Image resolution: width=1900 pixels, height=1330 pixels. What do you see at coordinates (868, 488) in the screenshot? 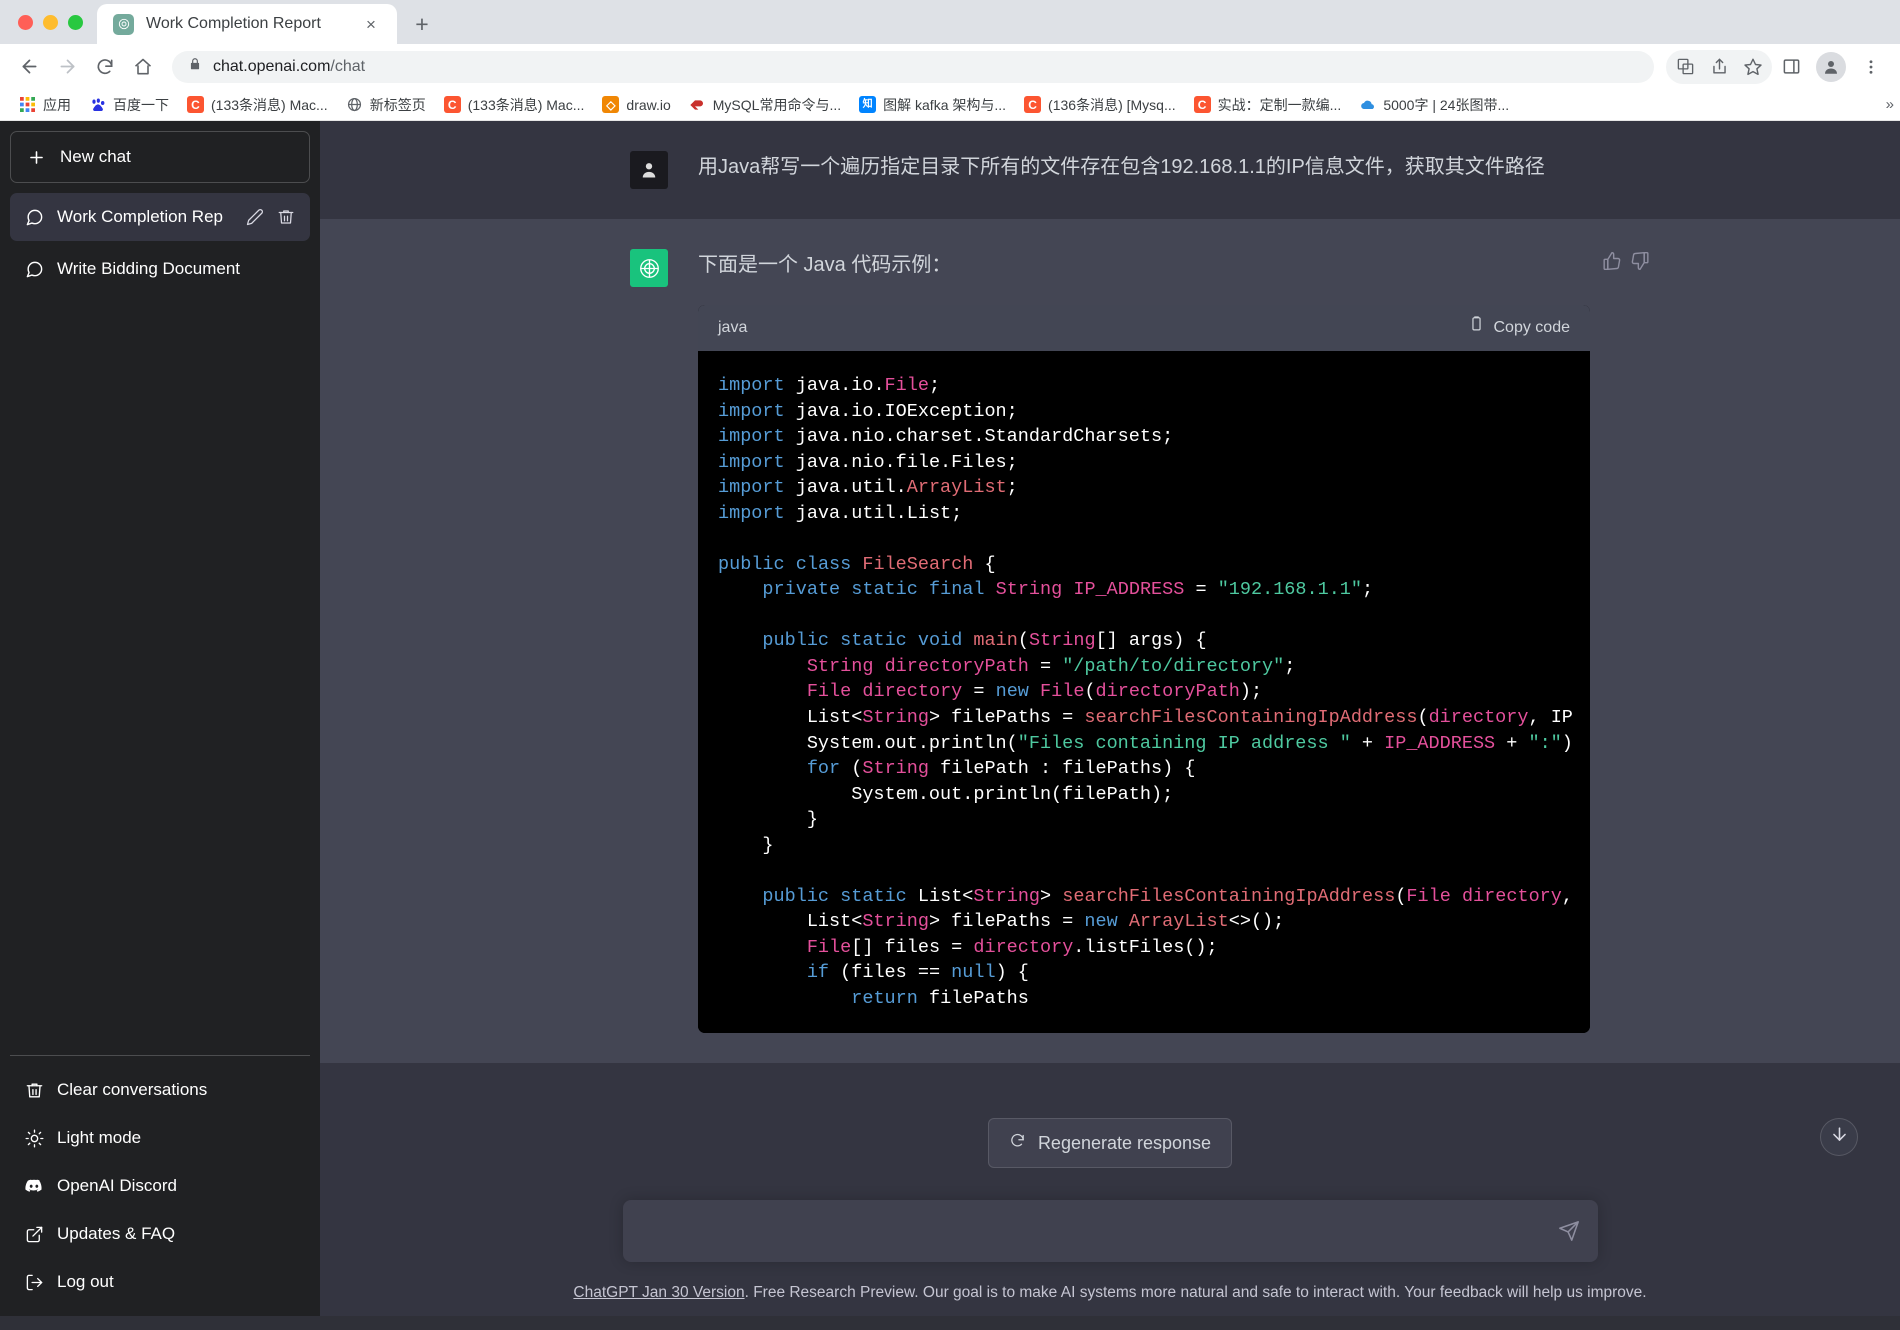
I see `code-line: import java.util.ArrayList;` at bounding box center [868, 488].